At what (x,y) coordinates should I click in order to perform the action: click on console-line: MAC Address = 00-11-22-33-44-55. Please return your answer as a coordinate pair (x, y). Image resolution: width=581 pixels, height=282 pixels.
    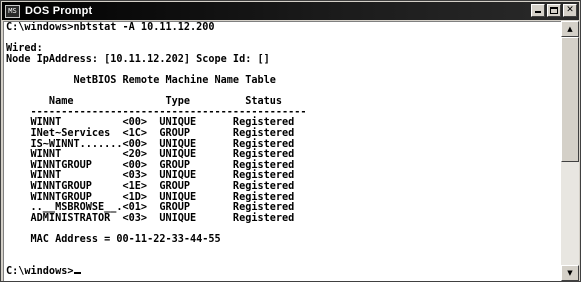
    Looking at the image, I should click on (113, 239).